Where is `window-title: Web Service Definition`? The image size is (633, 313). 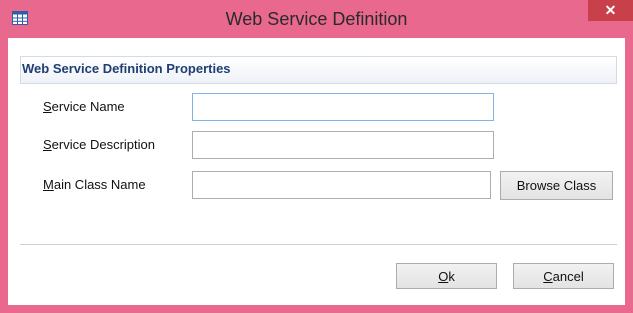 window-title: Web Service Definition is located at coordinates (316, 19).